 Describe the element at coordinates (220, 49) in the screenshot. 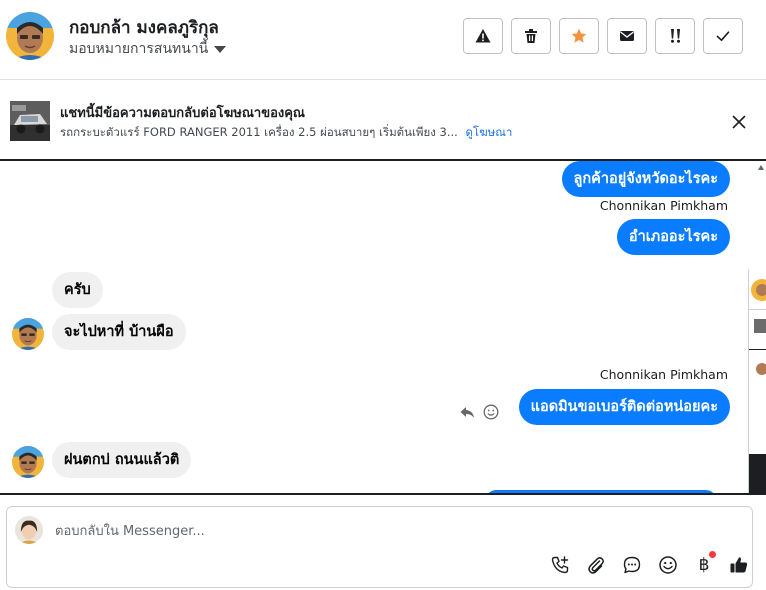

I see `caret-down-icon` at that location.